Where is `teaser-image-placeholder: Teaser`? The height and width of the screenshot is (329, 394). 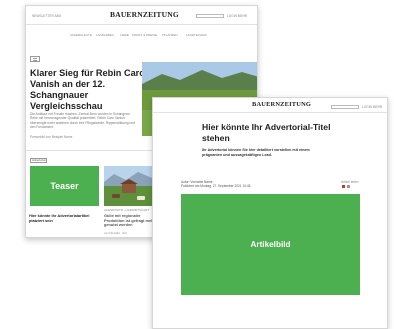 teaser-image-placeholder: Teaser is located at coordinates (64, 186).